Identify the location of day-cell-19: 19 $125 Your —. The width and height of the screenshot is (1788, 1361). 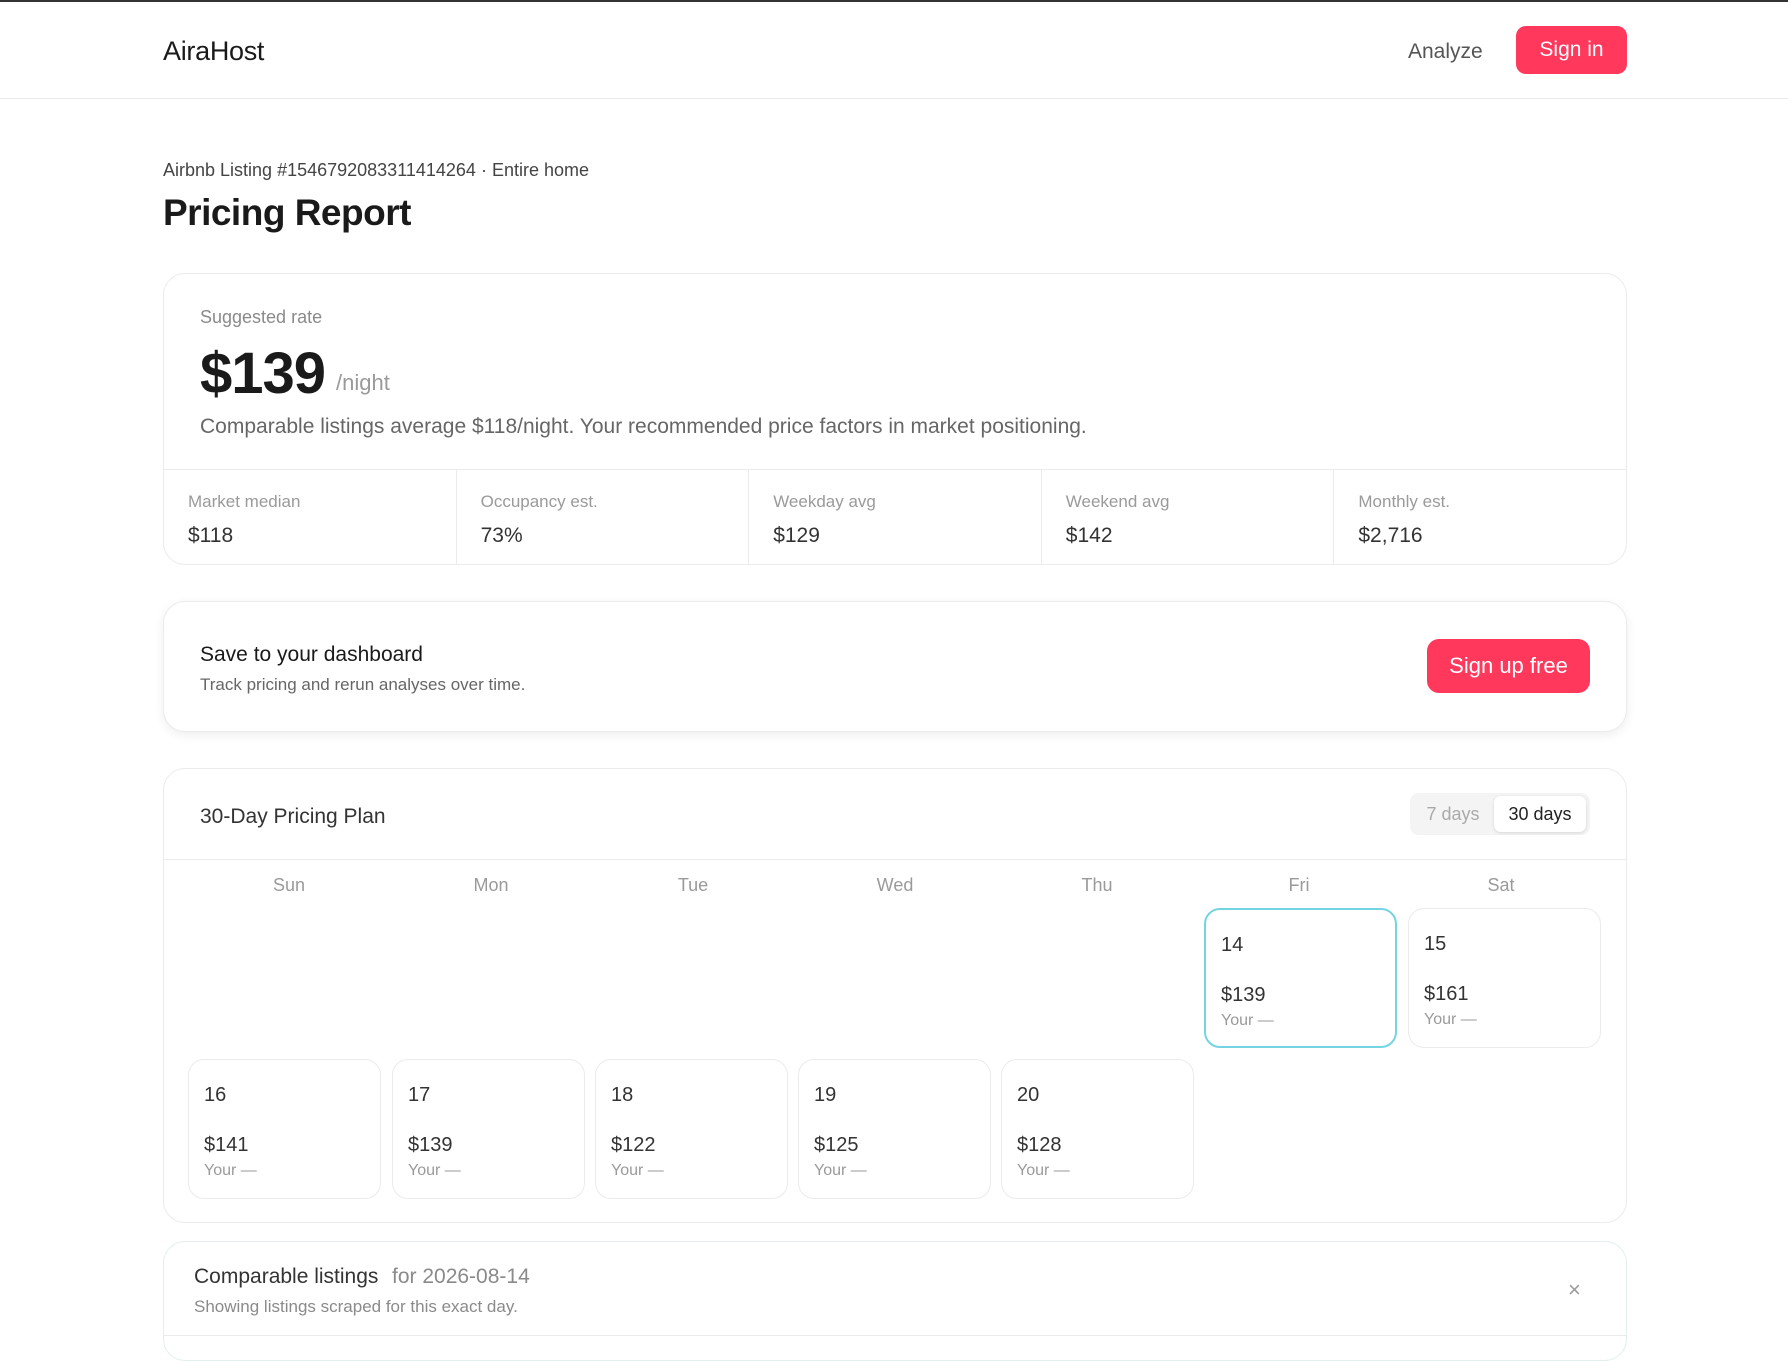
(894, 1129).